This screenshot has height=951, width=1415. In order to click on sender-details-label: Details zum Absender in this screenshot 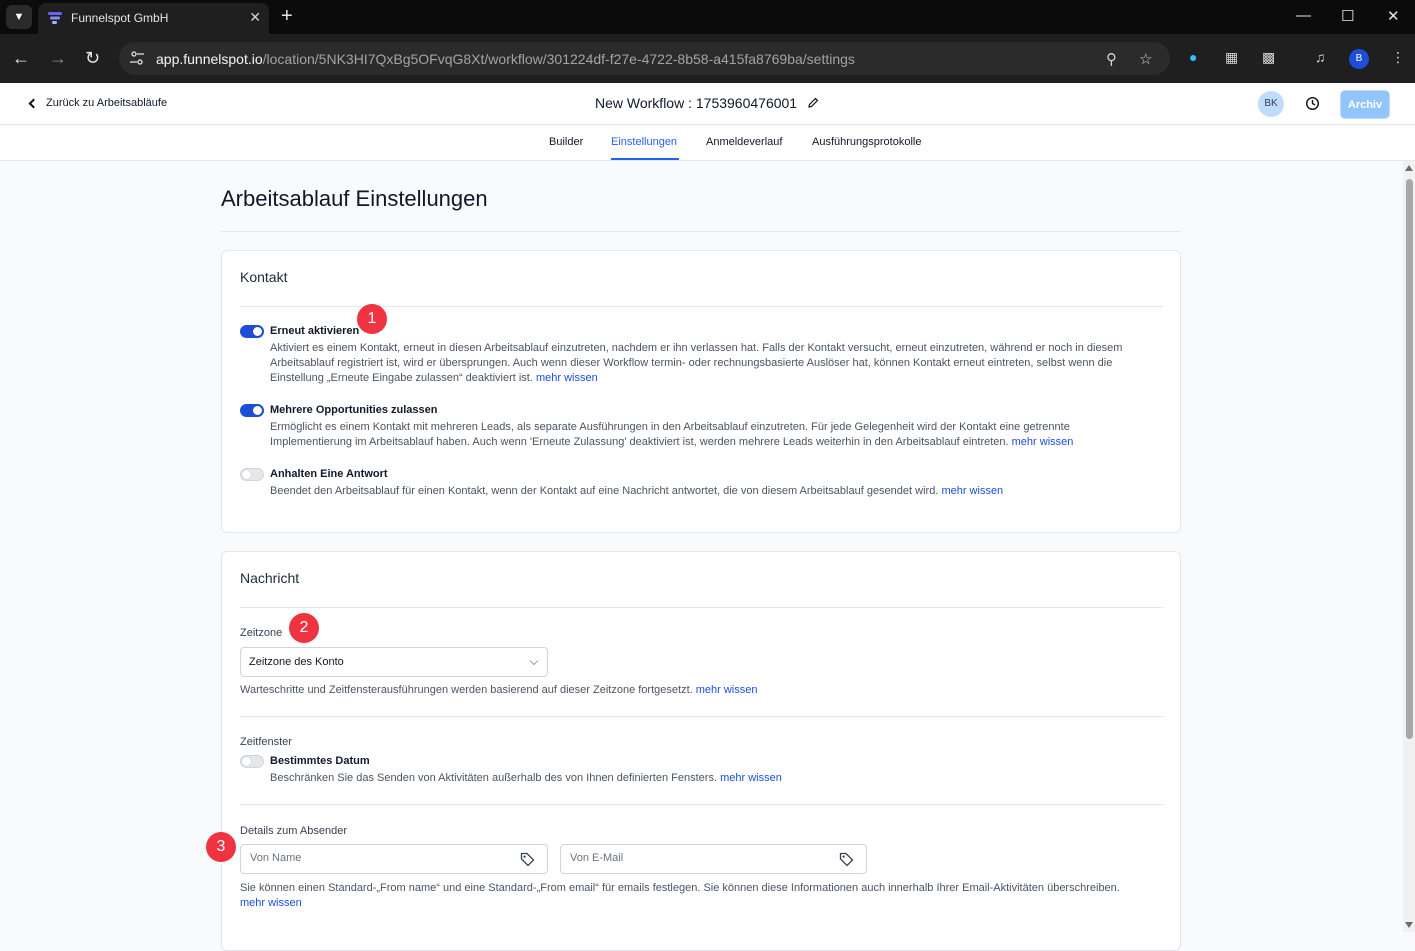, I will do `click(293, 831)`.